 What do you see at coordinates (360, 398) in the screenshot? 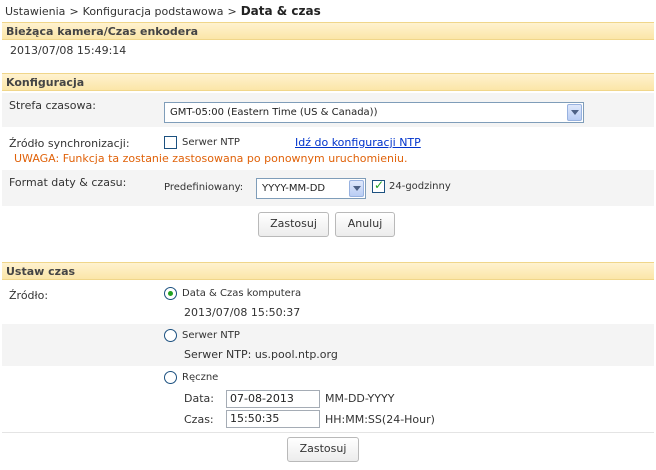
I see `manual-date-format: MM-DD-YYYY` at bounding box center [360, 398].